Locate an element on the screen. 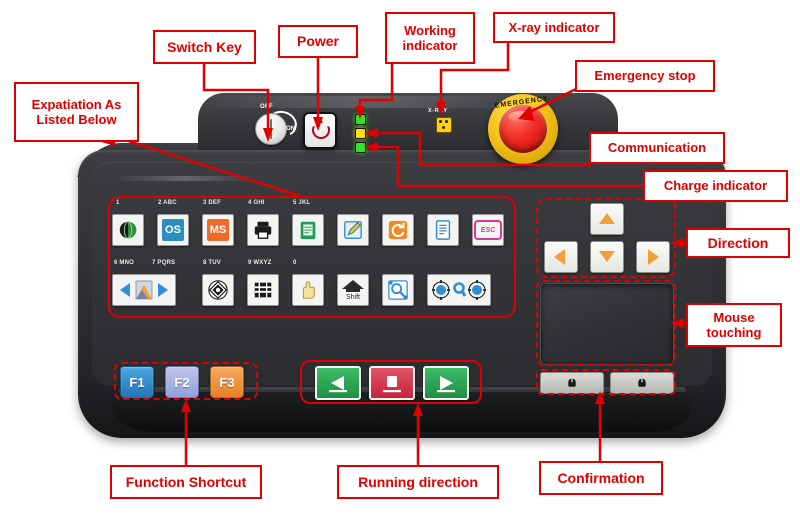 Image resolution: width=800 pixels, height=525 pixels. switch-off-label: OFF is located at coordinates (266, 107).